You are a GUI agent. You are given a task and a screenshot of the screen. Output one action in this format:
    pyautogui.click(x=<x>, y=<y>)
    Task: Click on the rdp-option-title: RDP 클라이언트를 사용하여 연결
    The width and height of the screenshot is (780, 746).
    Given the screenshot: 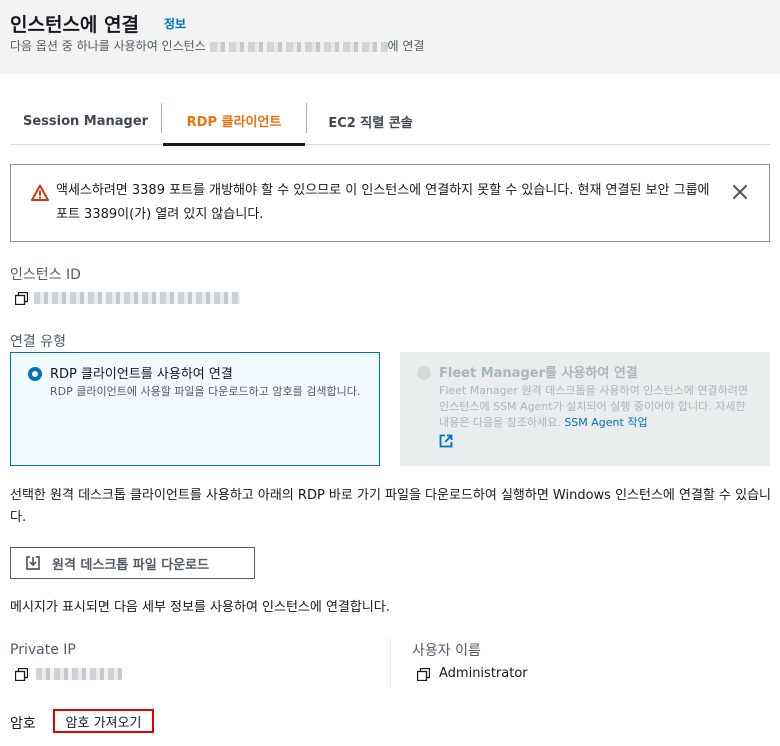 What is the action you would take?
    pyautogui.click(x=141, y=374)
    